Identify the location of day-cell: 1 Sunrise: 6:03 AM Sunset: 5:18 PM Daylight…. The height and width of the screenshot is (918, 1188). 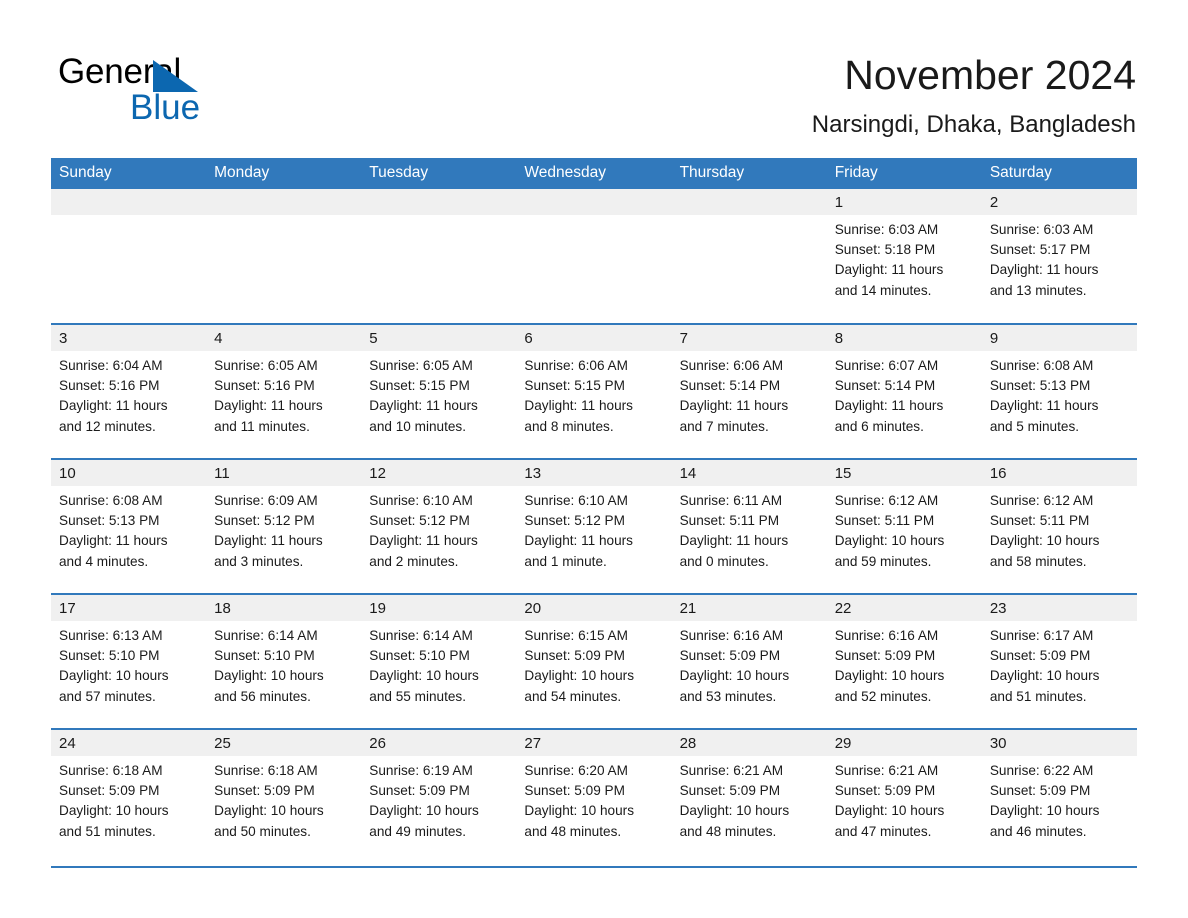
(904, 256).